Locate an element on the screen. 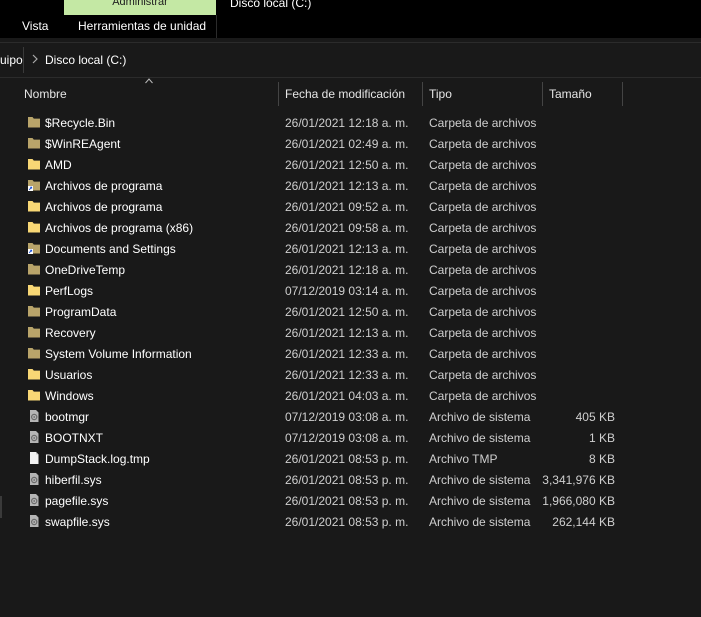 This screenshot has height=617, width=701. file-size: 1,966,080 KB is located at coordinates (578, 501).